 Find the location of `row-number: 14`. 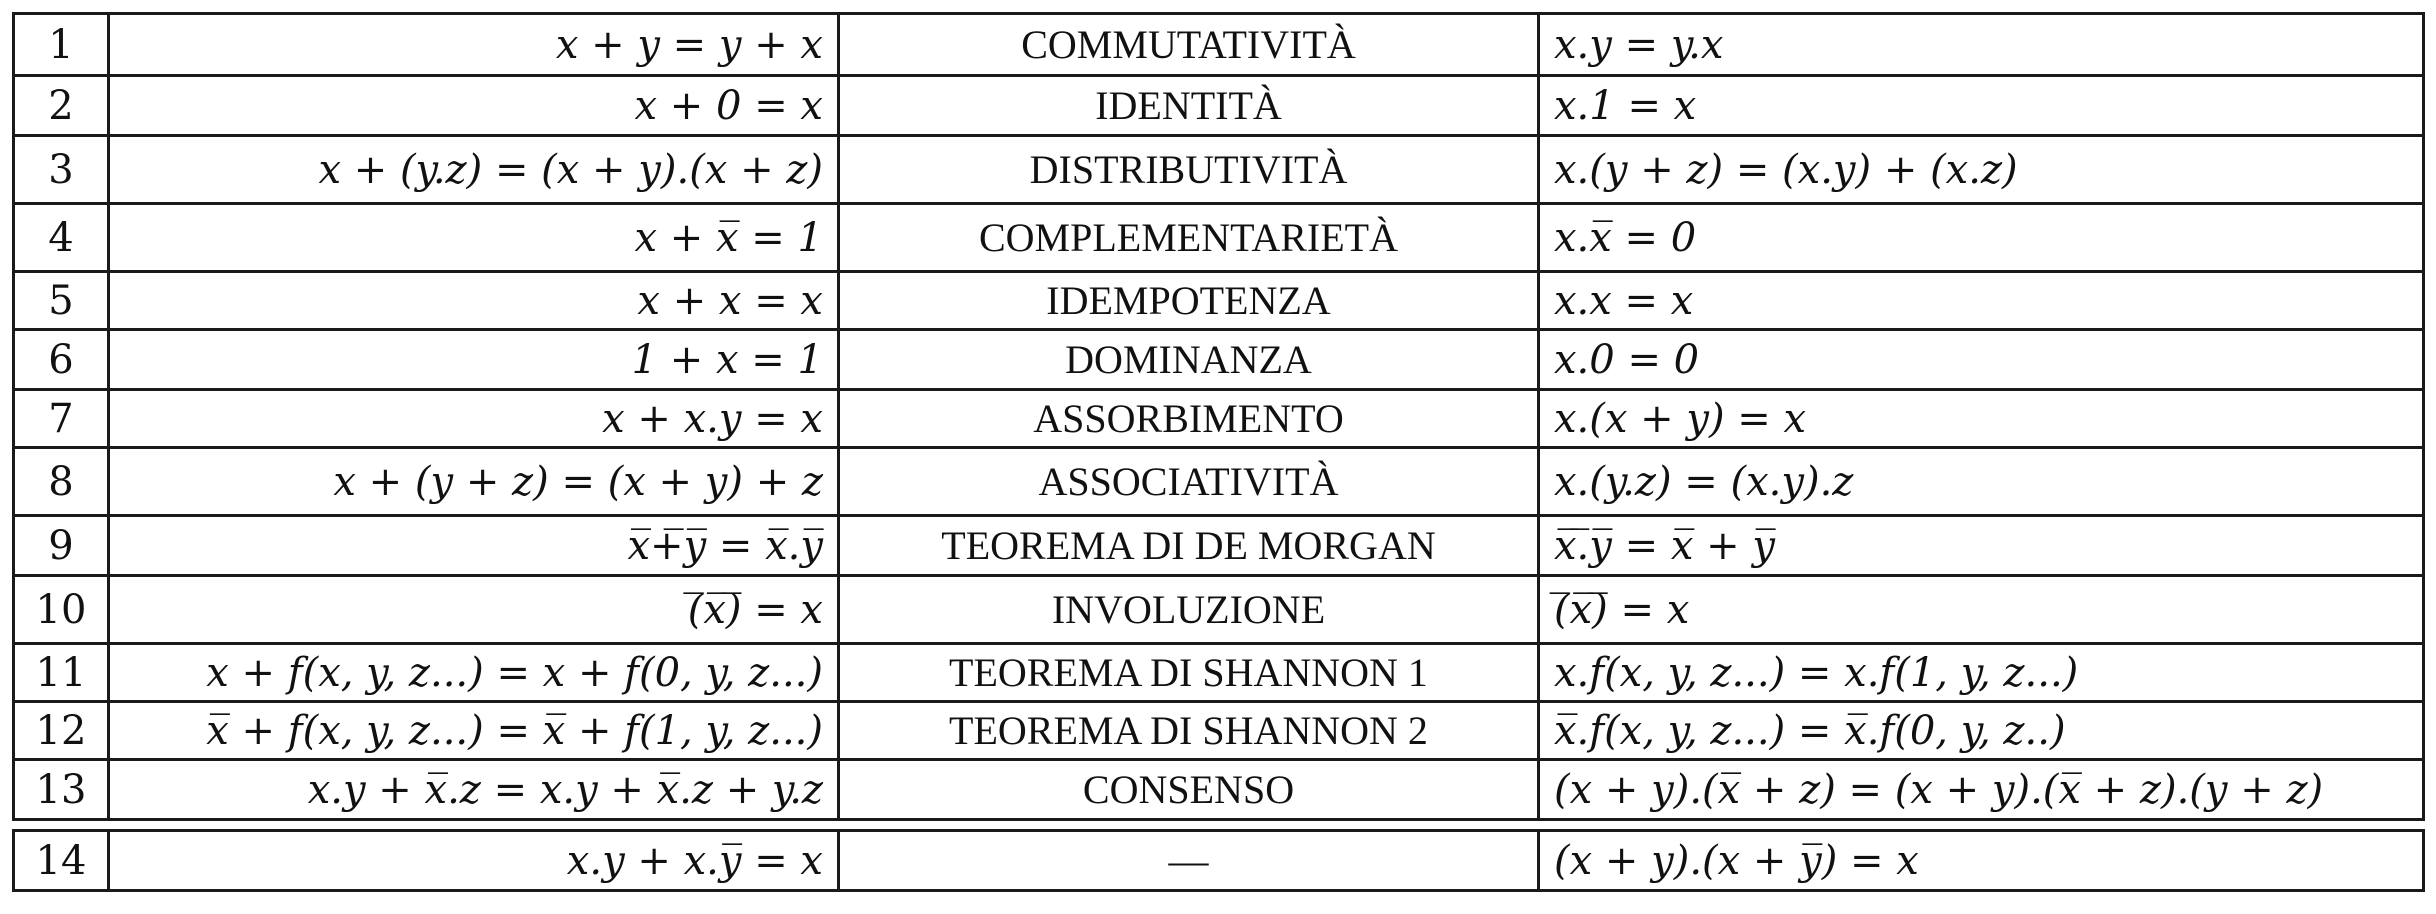

row-number: 14 is located at coordinates (61, 860).